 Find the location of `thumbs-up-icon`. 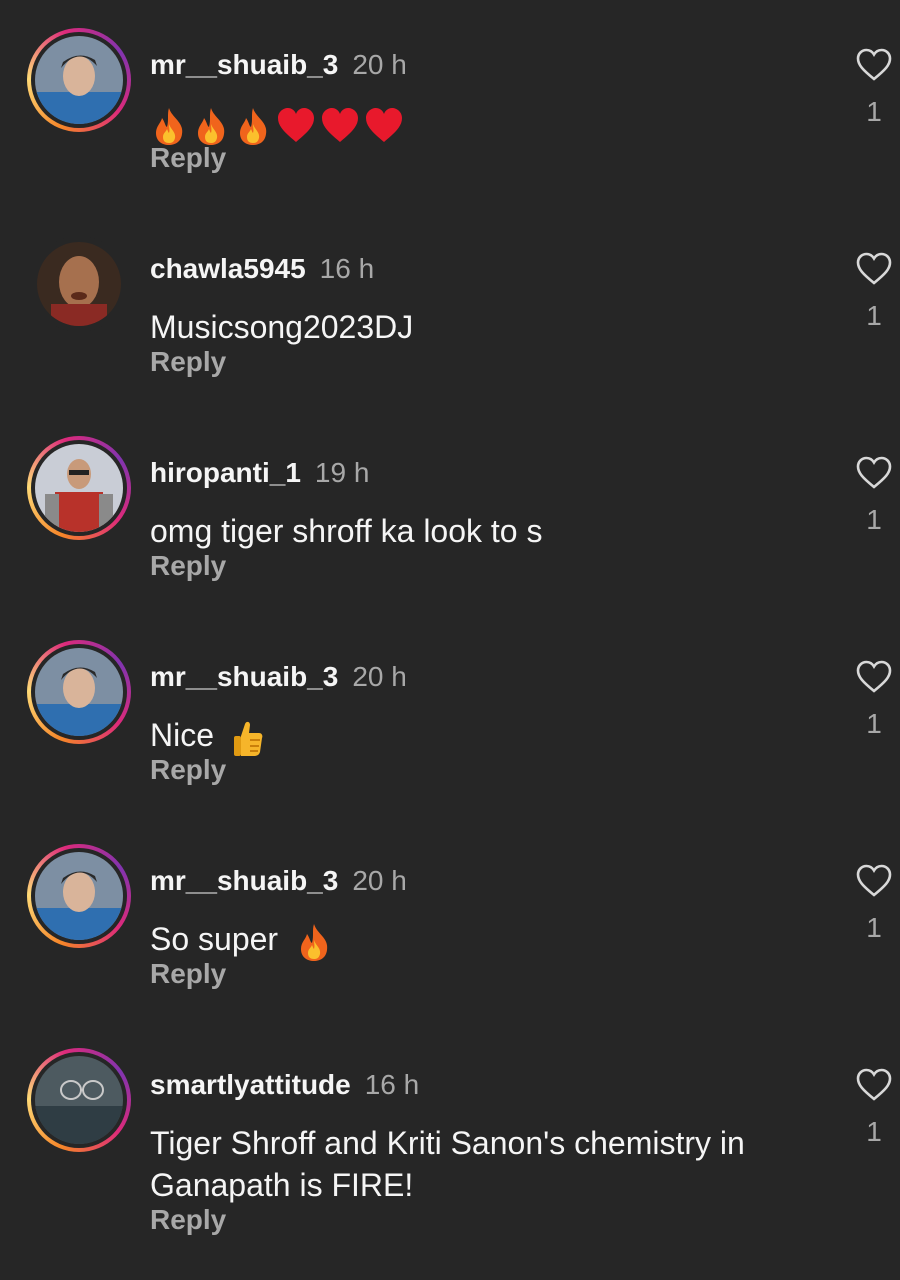

thumbs-up-icon is located at coordinates (248, 738).